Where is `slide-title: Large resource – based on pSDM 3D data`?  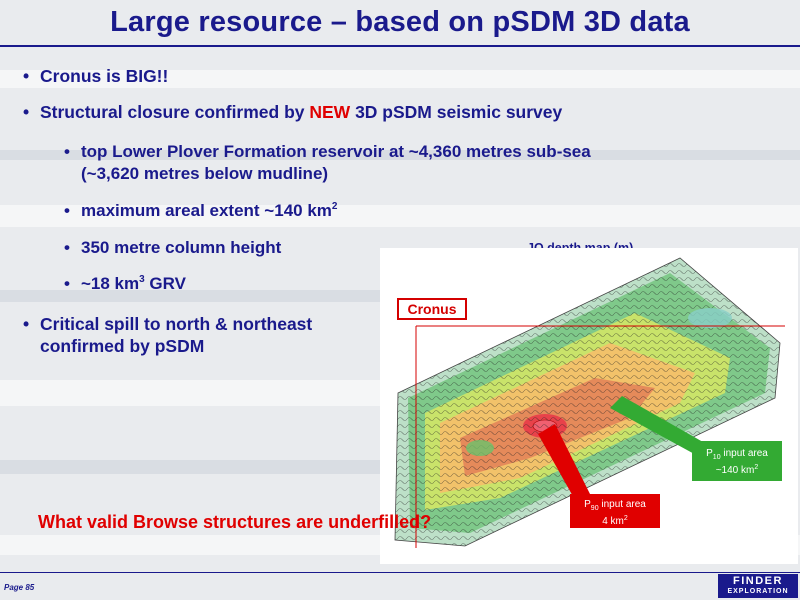 slide-title: Large resource – based on pSDM 3D data is located at coordinates (400, 22).